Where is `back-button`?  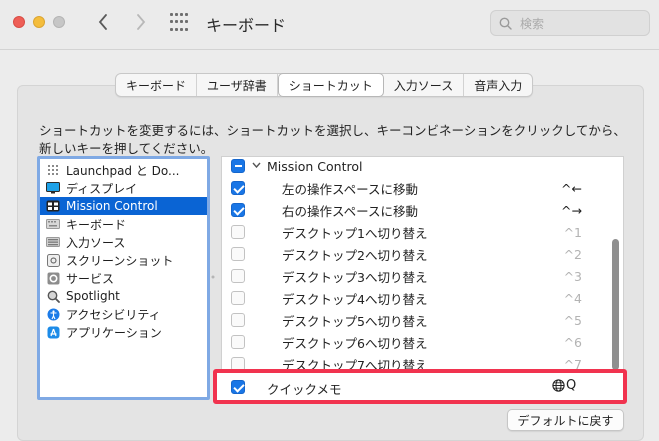 back-button is located at coordinates (103, 22).